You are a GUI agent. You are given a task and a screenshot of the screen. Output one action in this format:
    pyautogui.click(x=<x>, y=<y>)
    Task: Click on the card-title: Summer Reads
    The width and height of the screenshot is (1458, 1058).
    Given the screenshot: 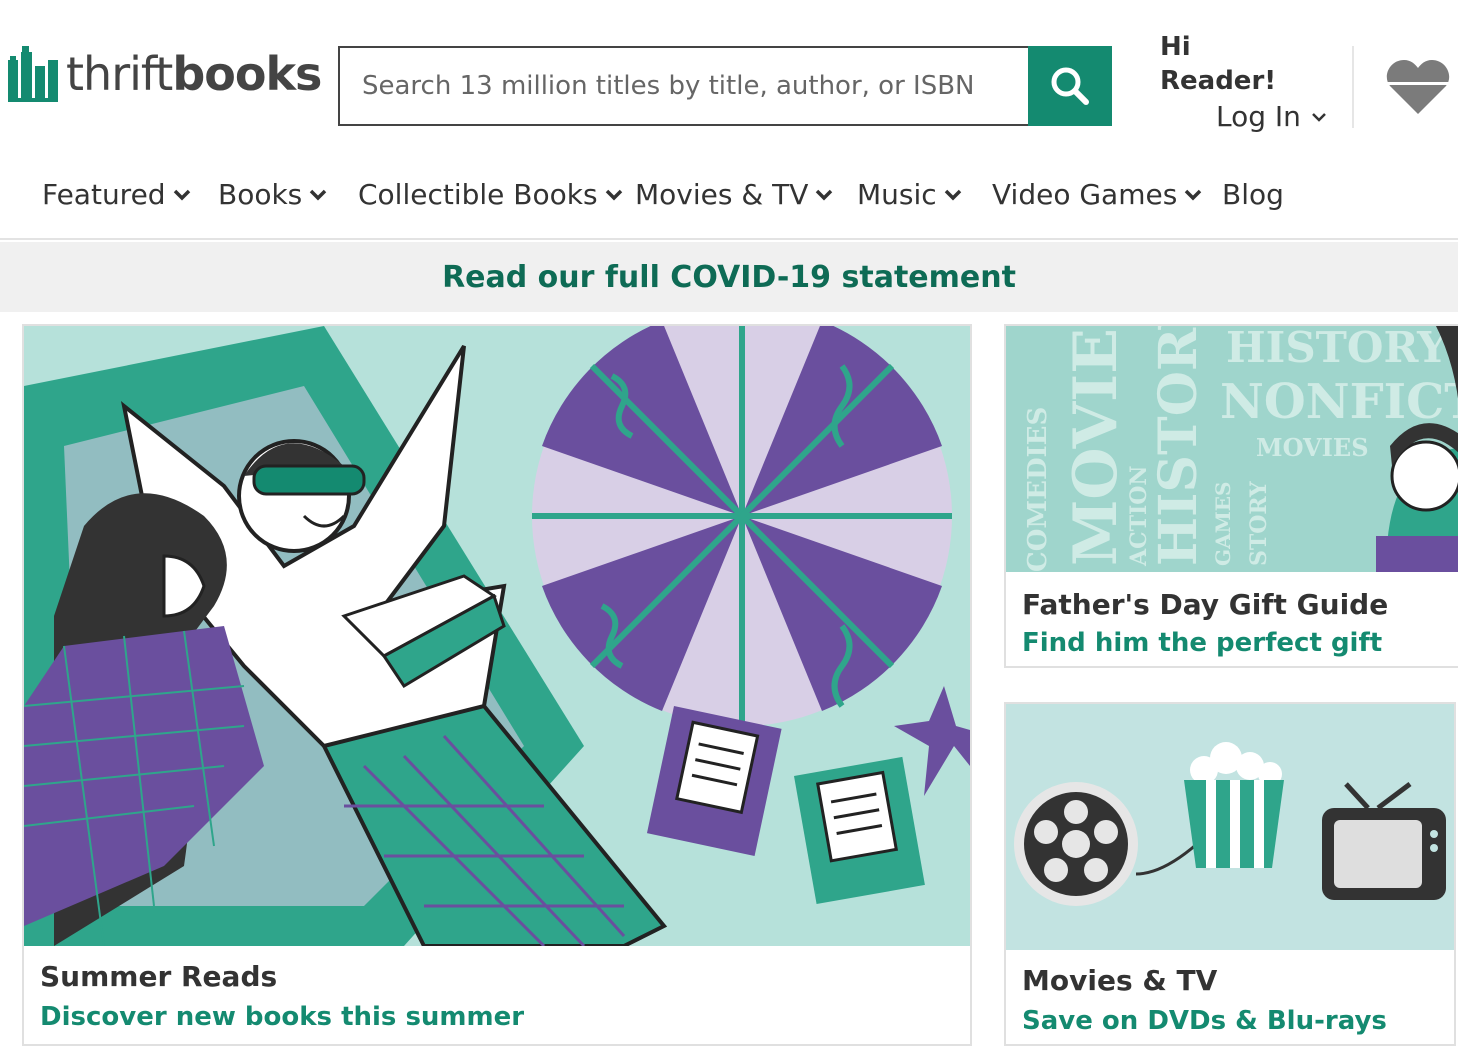 What is the action you would take?
    pyautogui.click(x=159, y=976)
    